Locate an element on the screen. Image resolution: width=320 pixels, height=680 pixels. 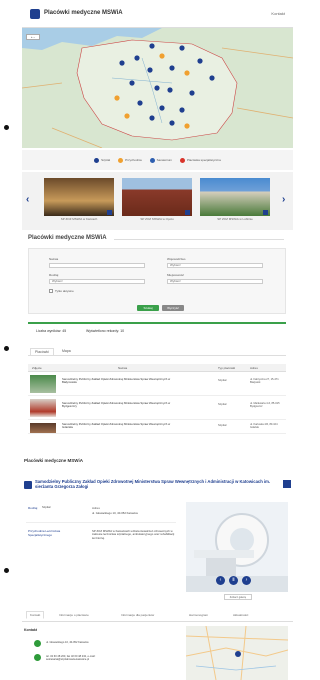
tab-contact: Kontakt is located at coordinates (35, 615).